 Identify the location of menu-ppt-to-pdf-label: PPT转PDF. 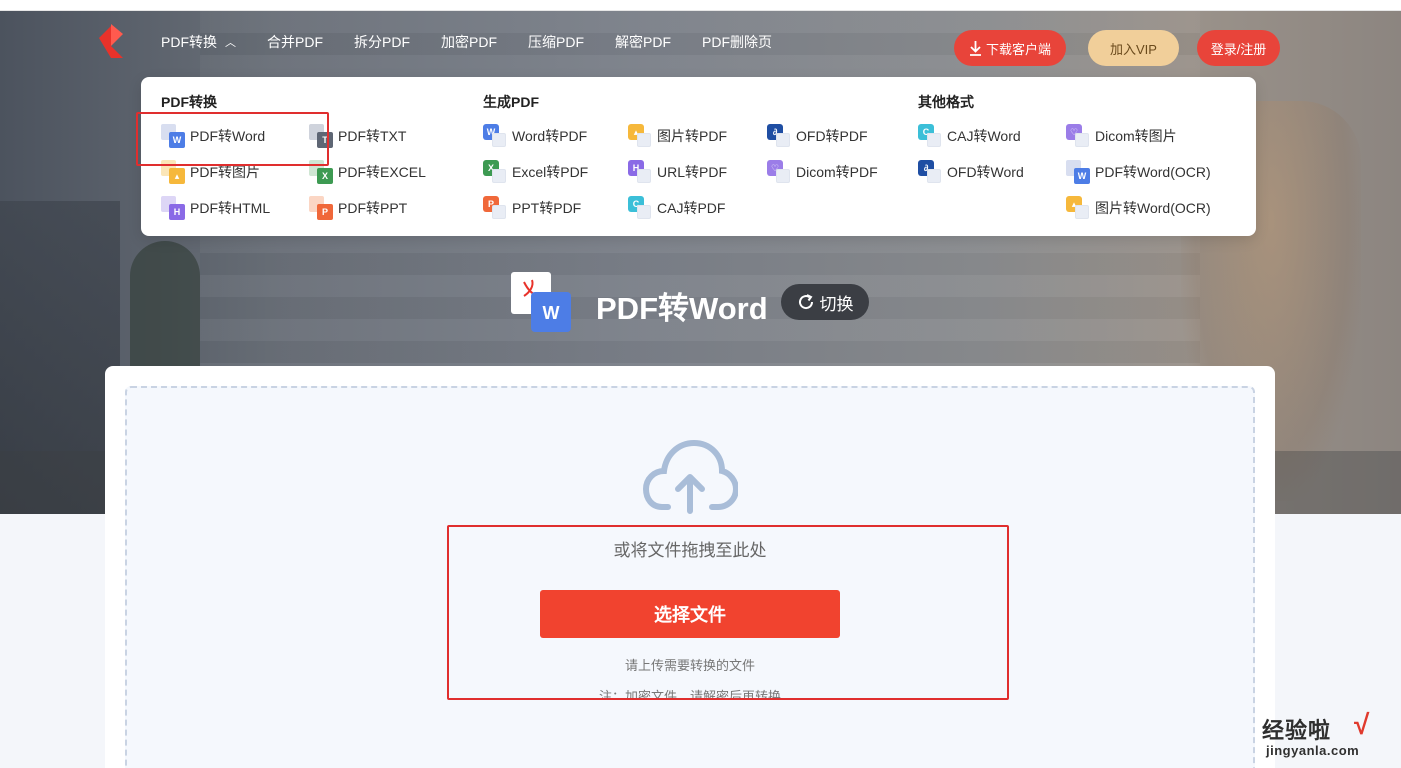
(547, 208).